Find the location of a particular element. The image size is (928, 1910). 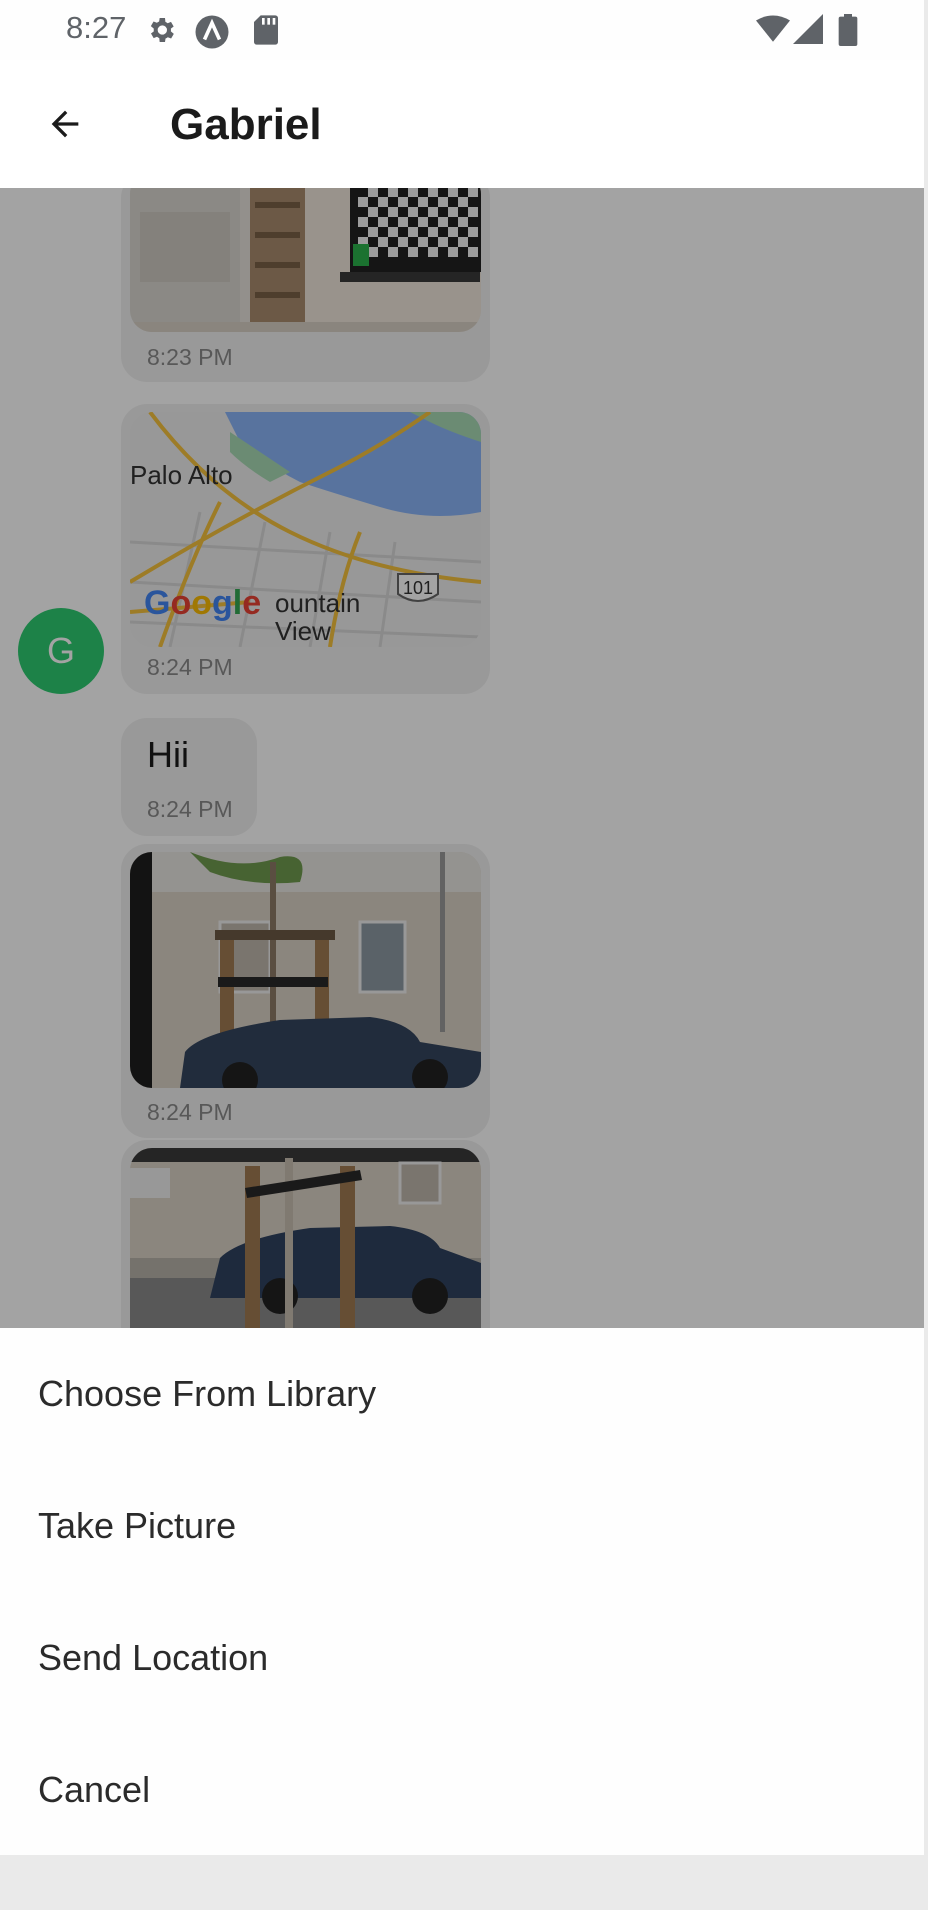

take-picture-button: Take Picture is located at coordinates (462, 1526).